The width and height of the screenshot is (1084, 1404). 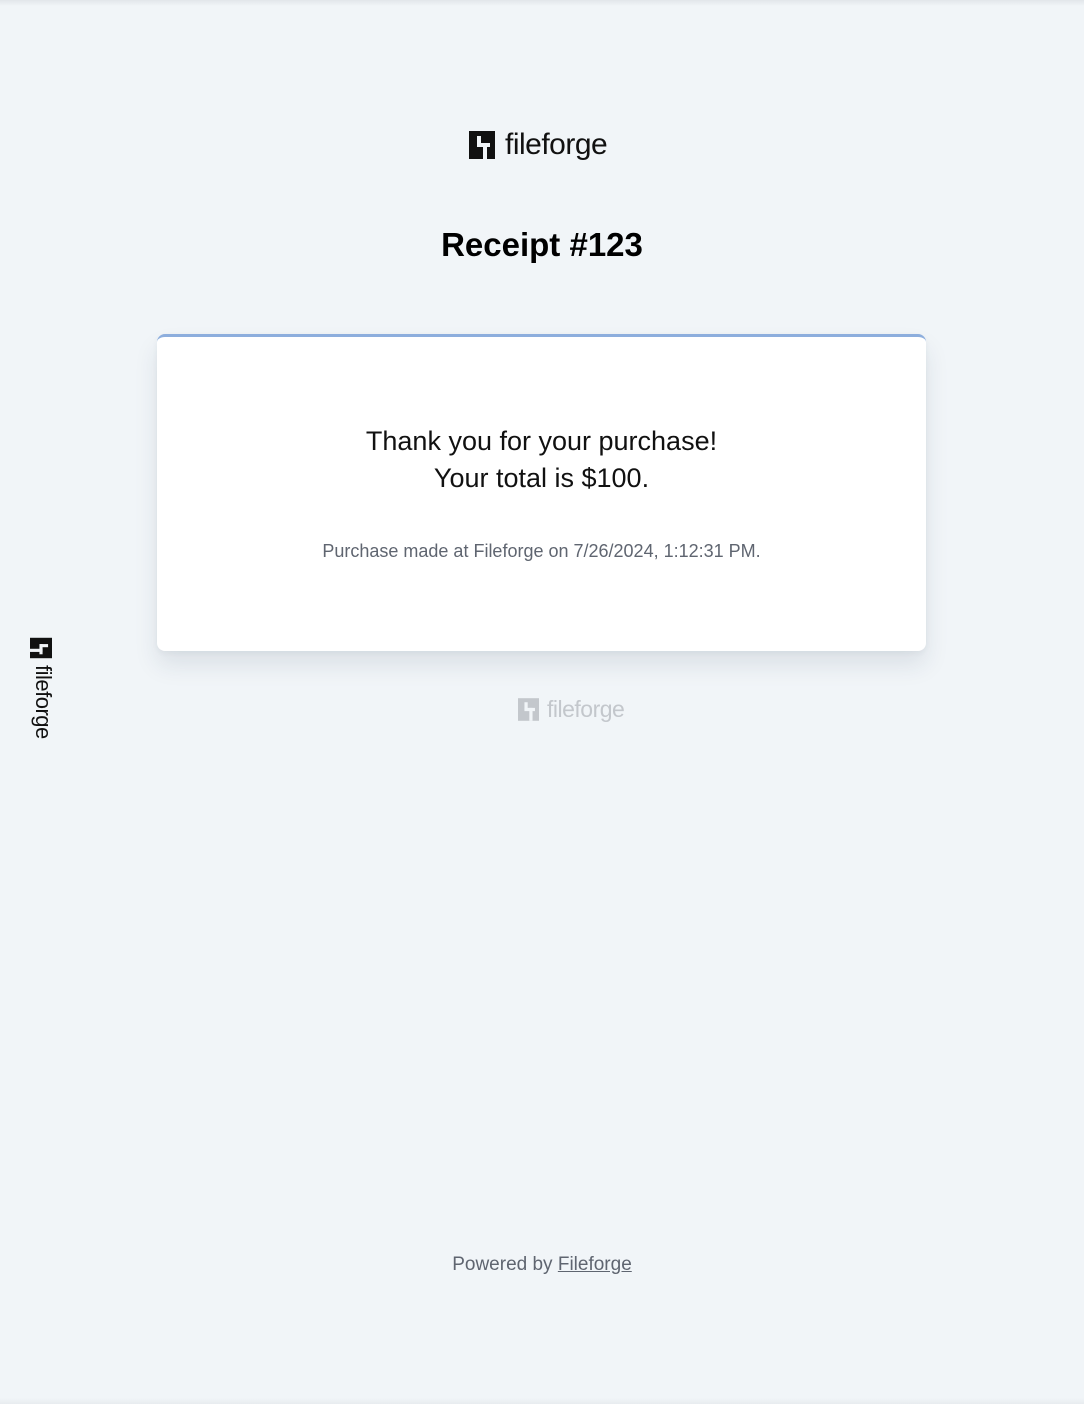 I want to click on watermark-wordmark: fileforge, so click(x=586, y=709).